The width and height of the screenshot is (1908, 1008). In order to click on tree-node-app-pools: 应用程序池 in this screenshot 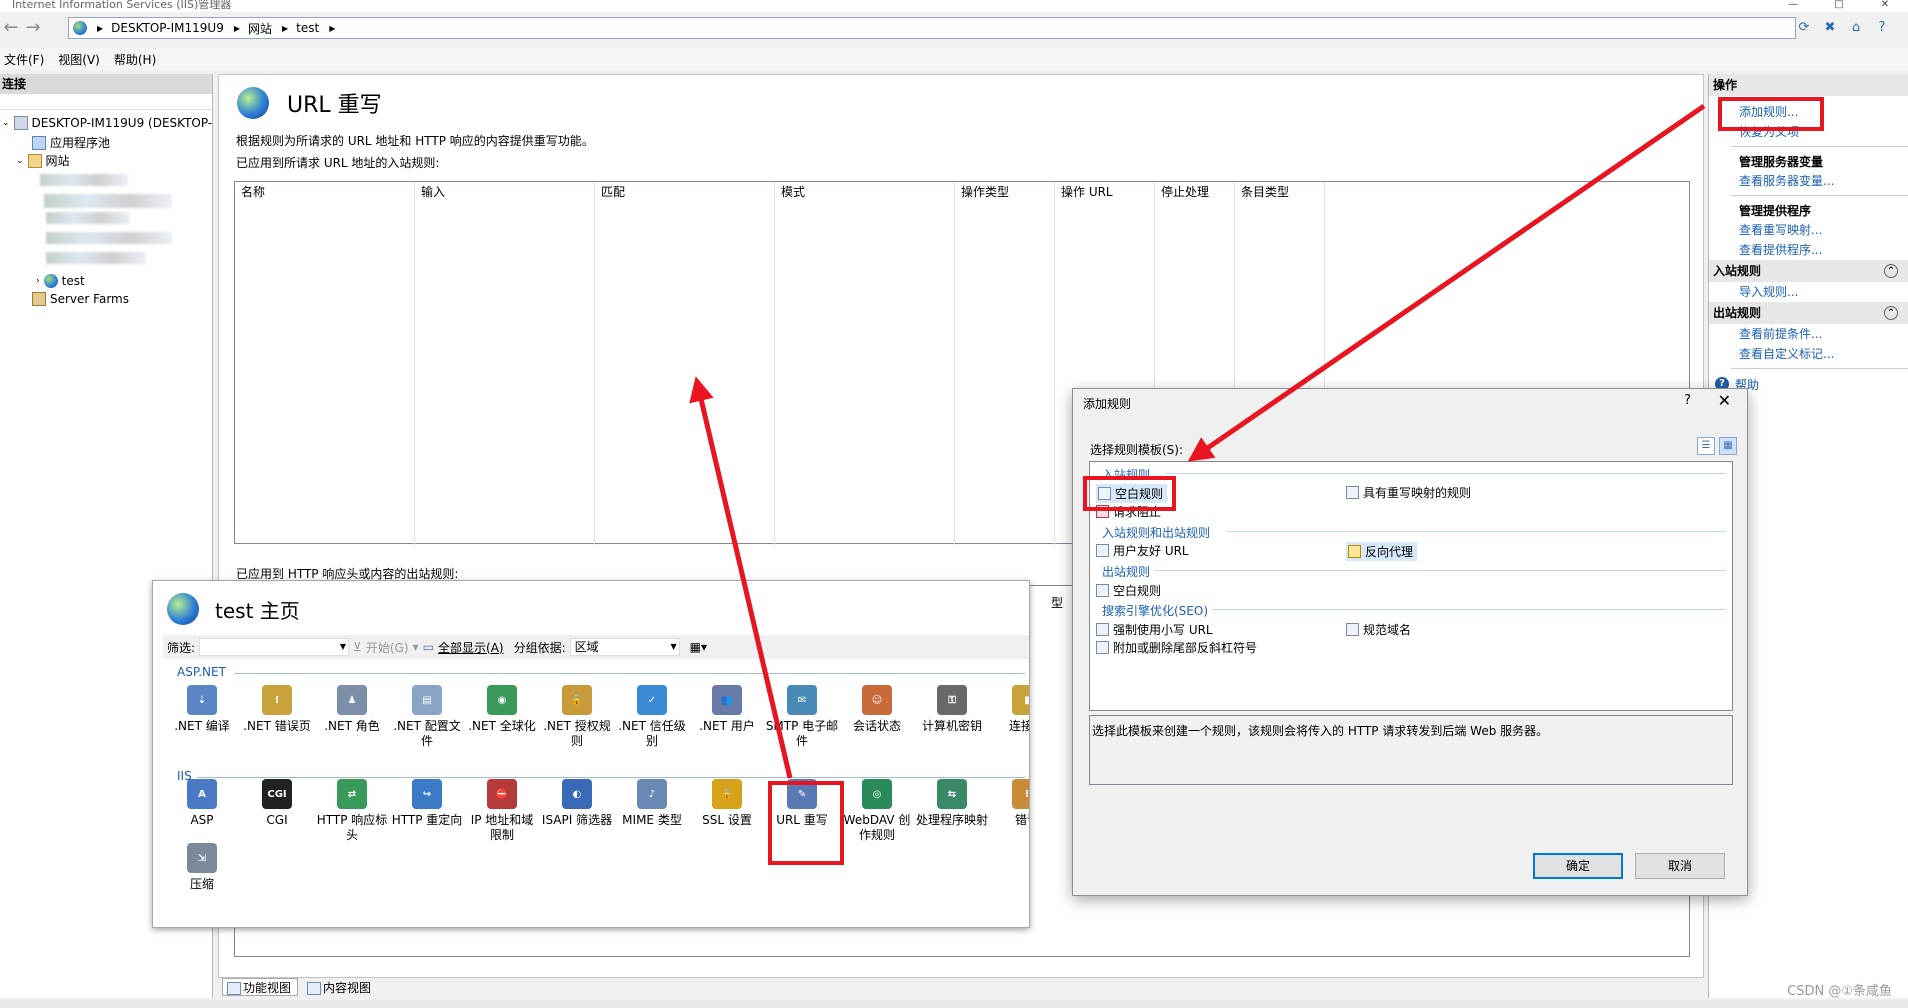, I will do `click(71, 143)`.